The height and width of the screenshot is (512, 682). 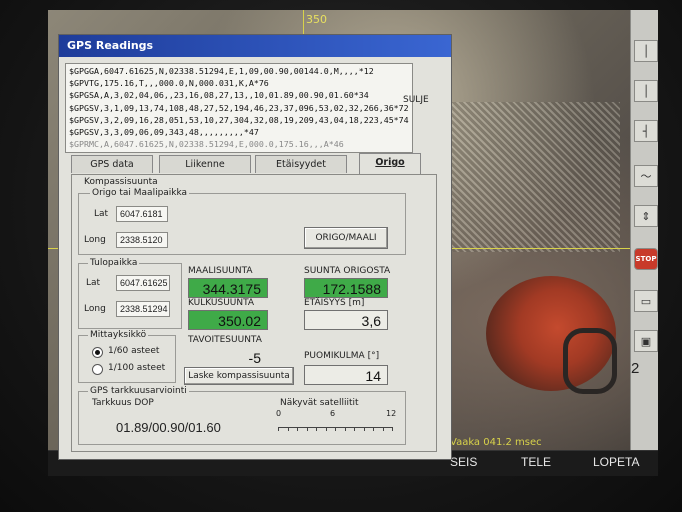 I want to click on puomikulma-value: 14, so click(x=346, y=375).